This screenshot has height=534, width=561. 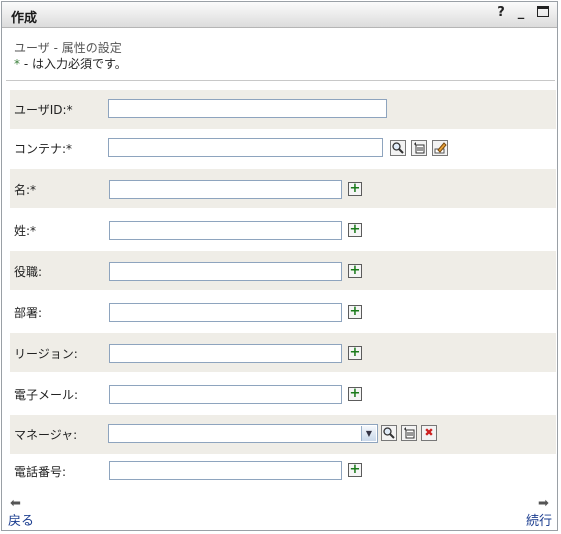 What do you see at coordinates (24, 18) in the screenshot?
I see `window-title: 作成` at bounding box center [24, 18].